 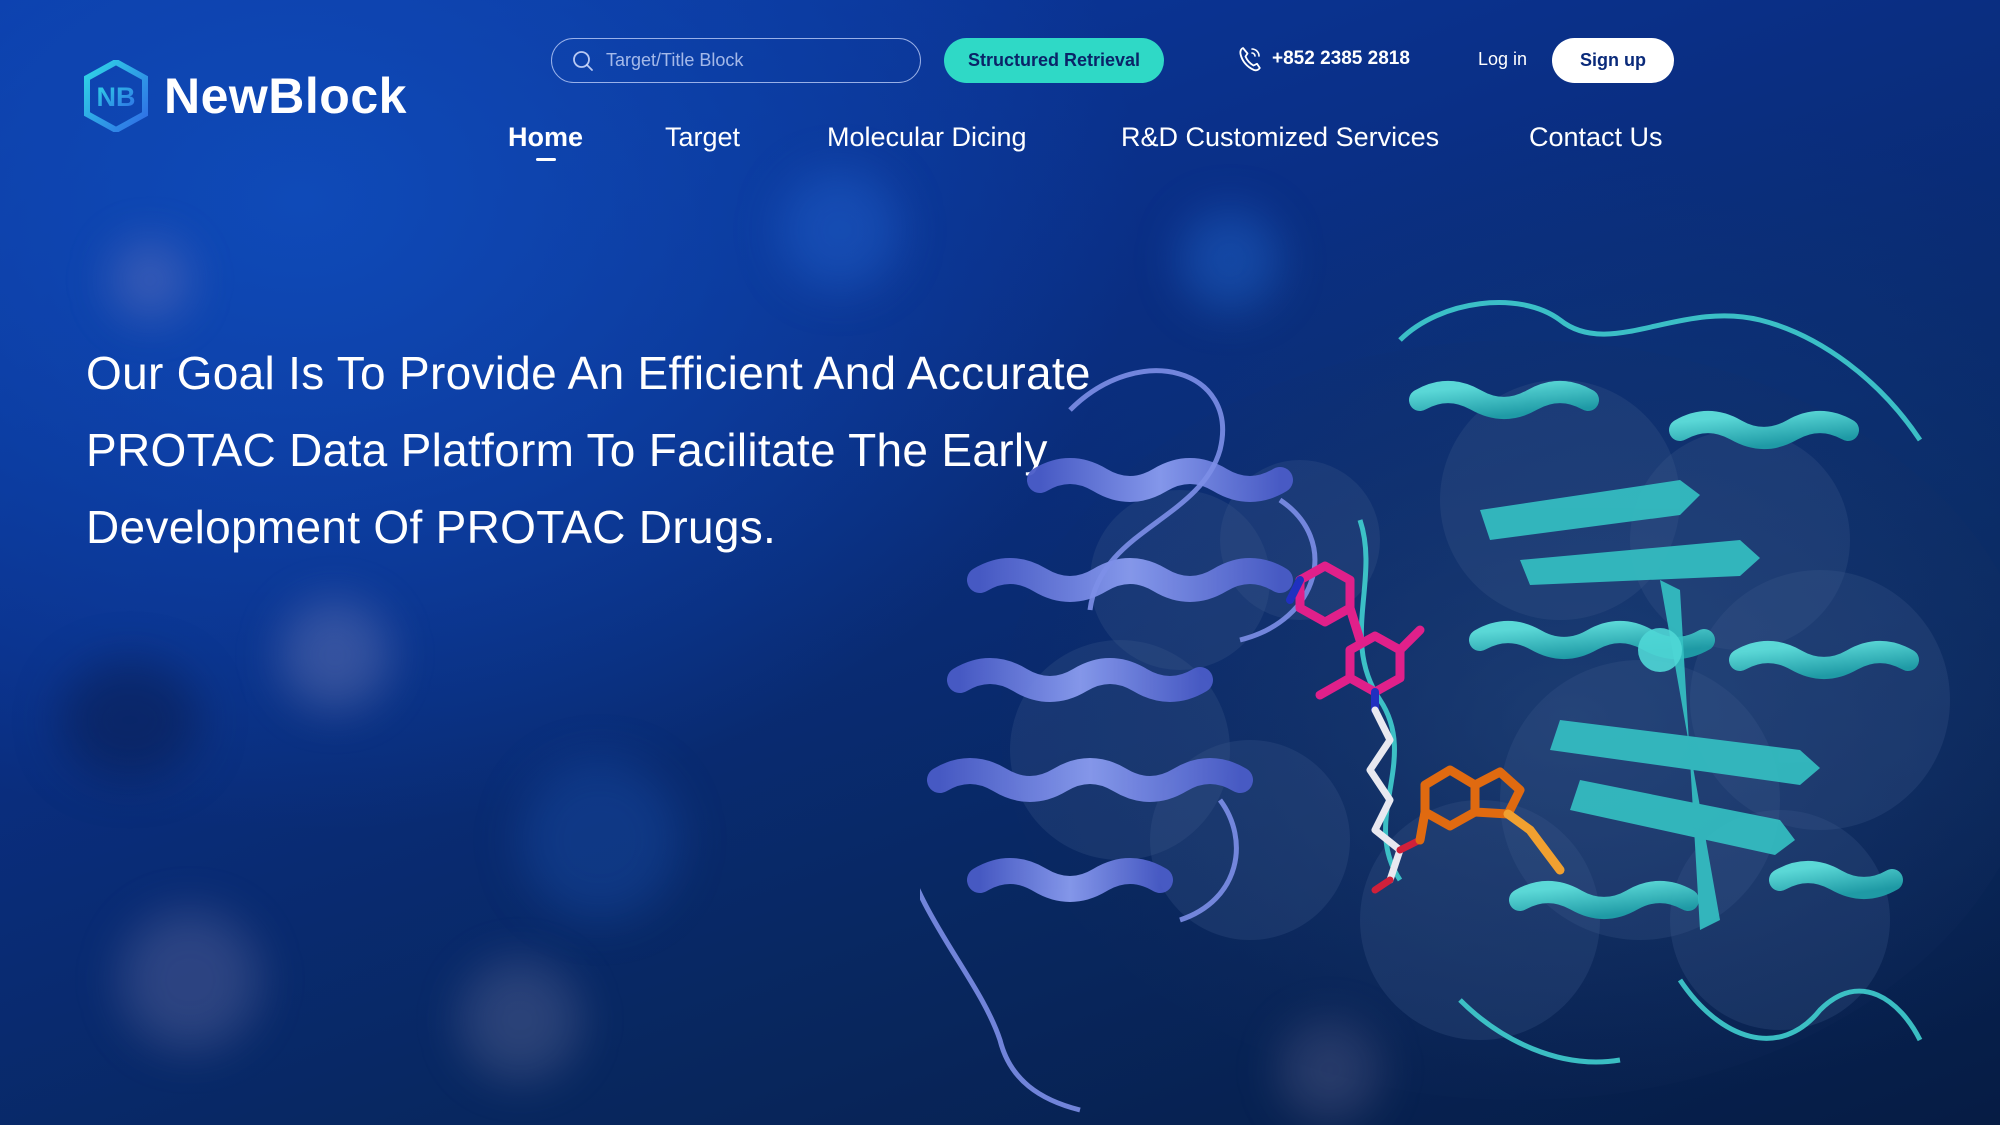 What do you see at coordinates (1502, 59) in the screenshot?
I see `login-link: Log in` at bounding box center [1502, 59].